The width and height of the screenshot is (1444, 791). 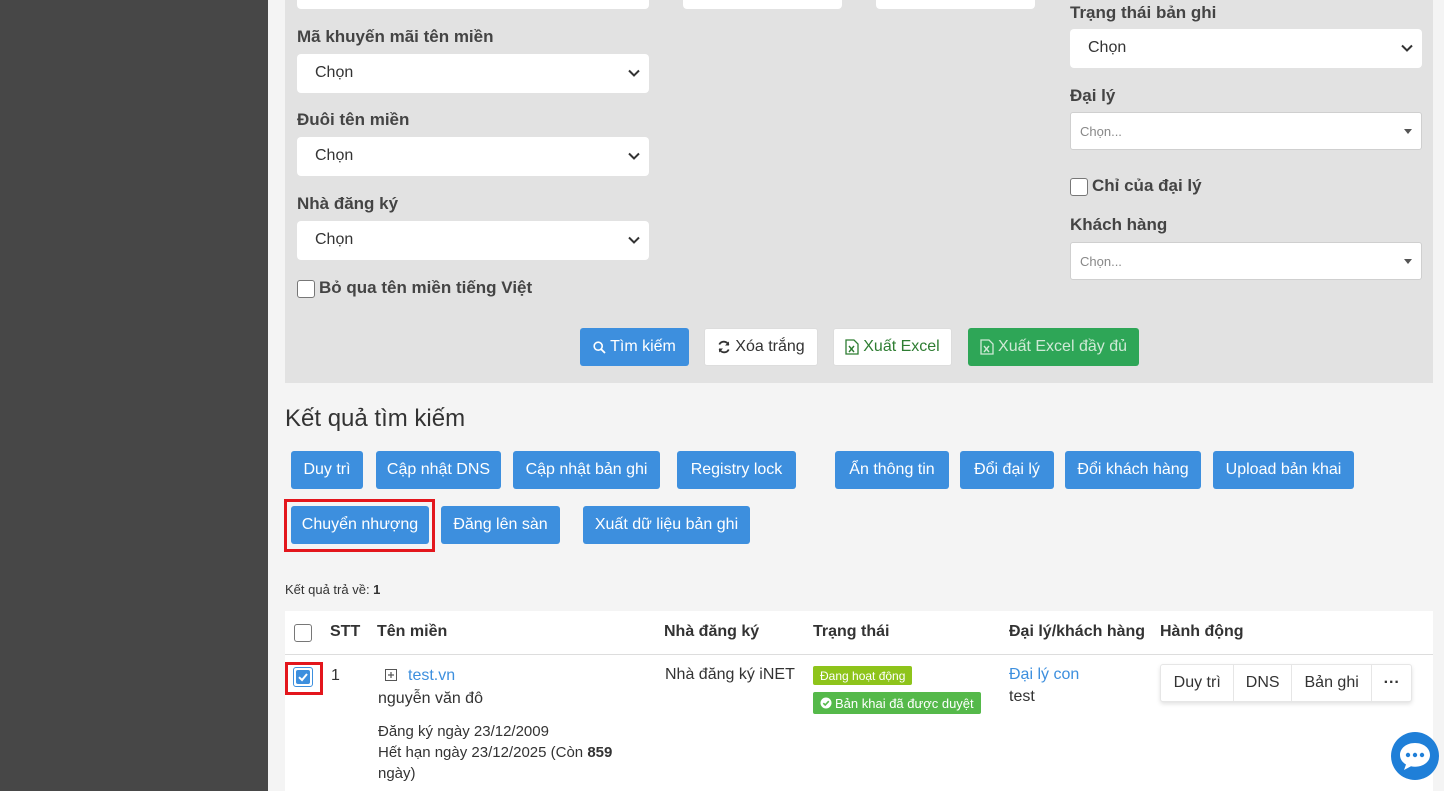 I want to click on domain-owner: nguyễn văn đô, so click(x=430, y=698).